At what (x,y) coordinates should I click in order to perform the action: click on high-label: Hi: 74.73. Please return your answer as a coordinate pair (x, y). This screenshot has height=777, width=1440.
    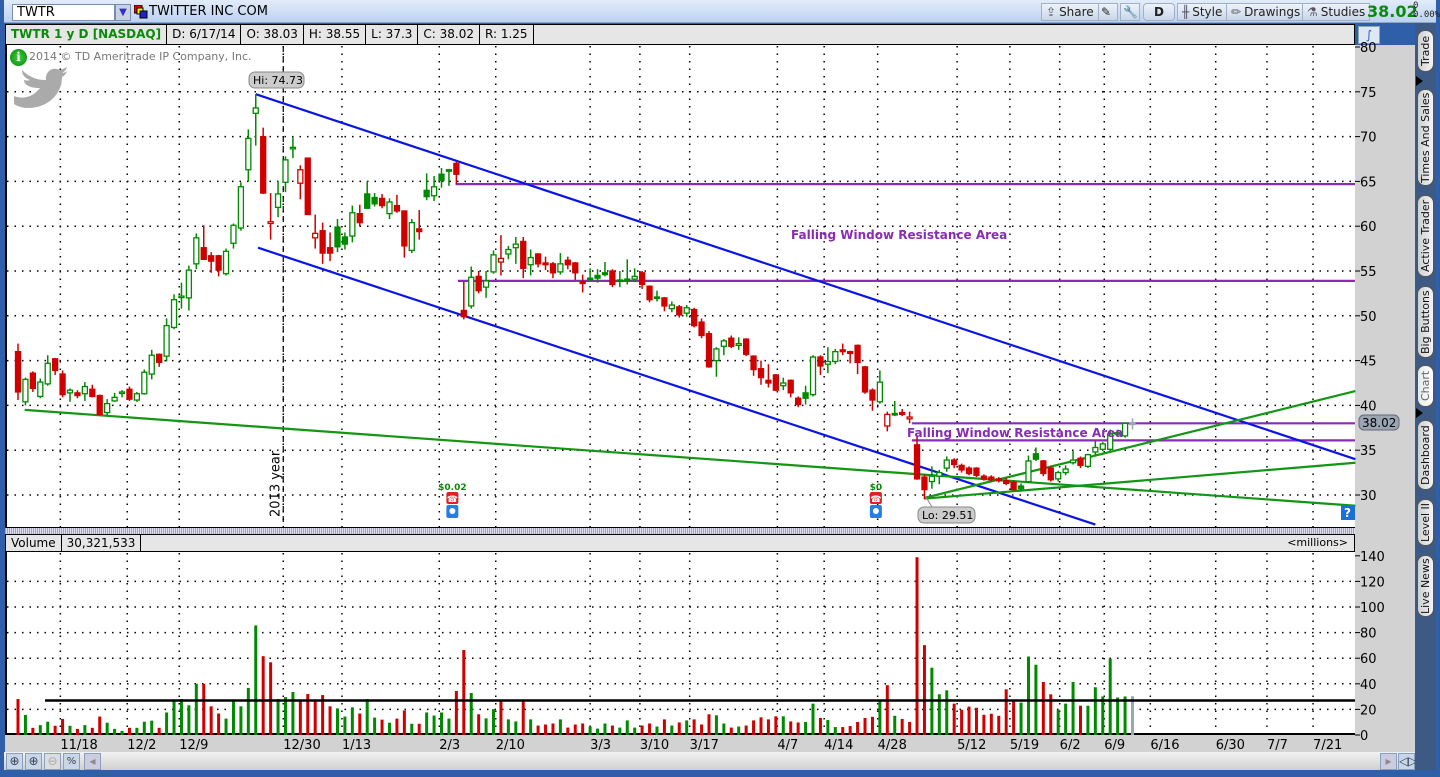
    Looking at the image, I should click on (278, 80).